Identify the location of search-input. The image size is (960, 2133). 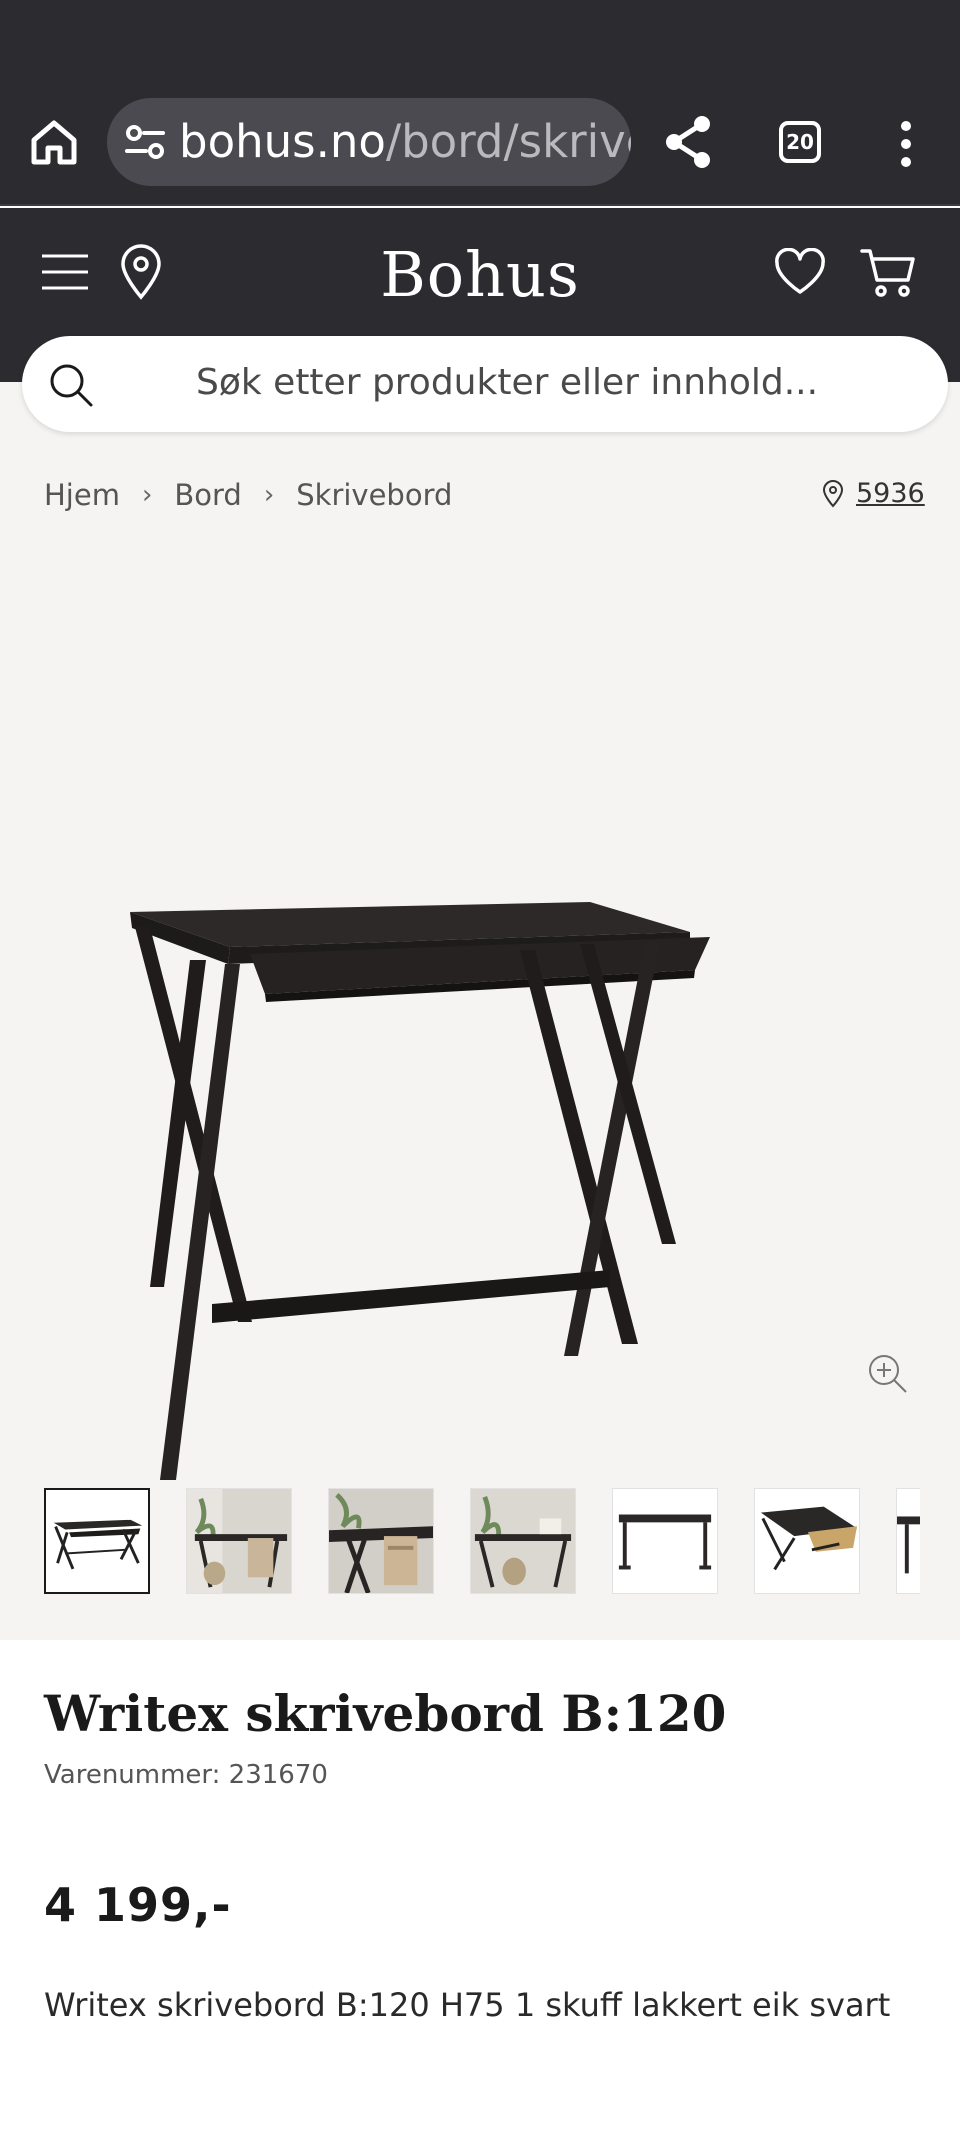
(546, 382).